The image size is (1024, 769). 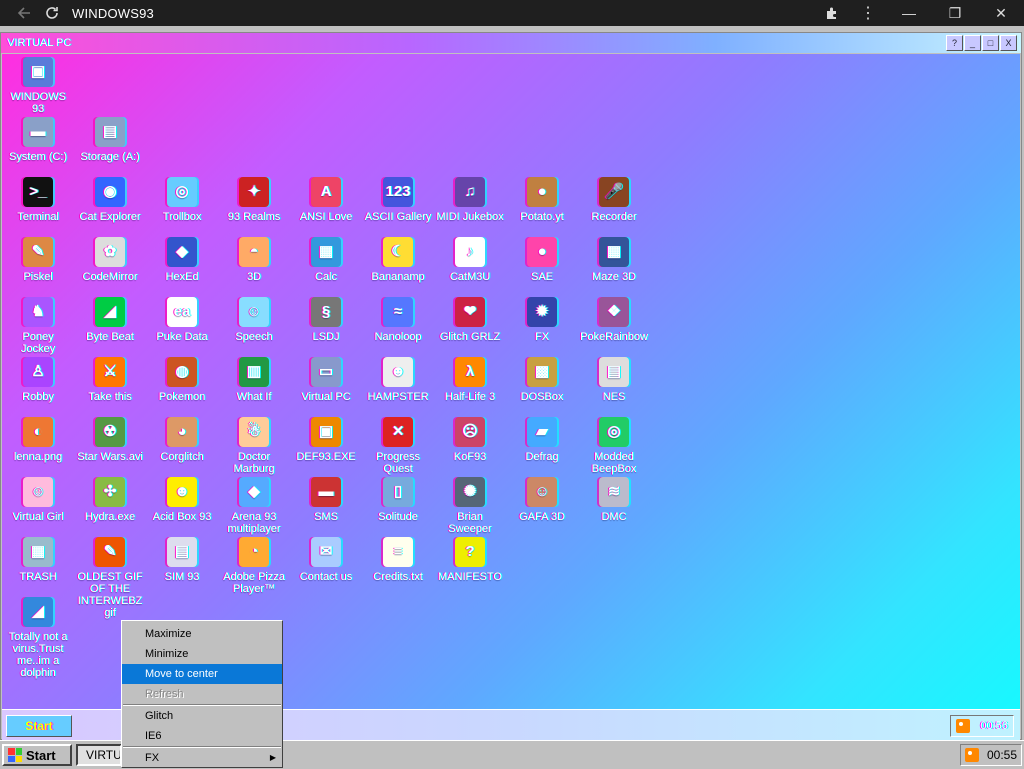 I want to click on desktop-icon-terminal: >_ Terminal, so click(x=38, y=200).